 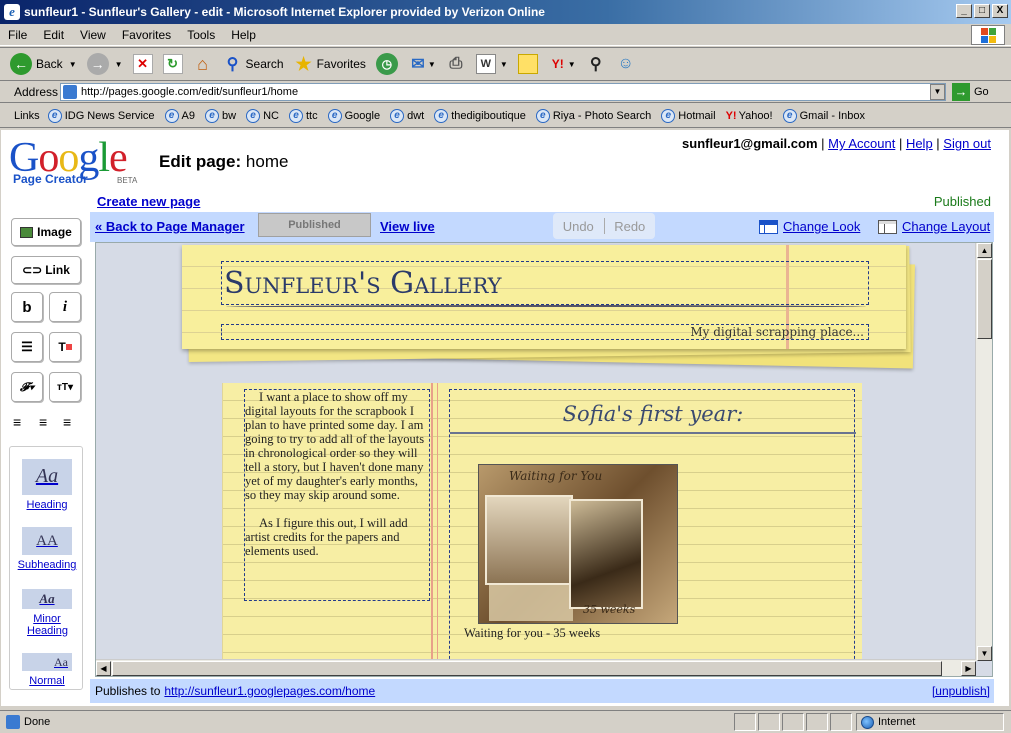 What do you see at coordinates (27, 307) in the screenshot?
I see `bold-button: b` at bounding box center [27, 307].